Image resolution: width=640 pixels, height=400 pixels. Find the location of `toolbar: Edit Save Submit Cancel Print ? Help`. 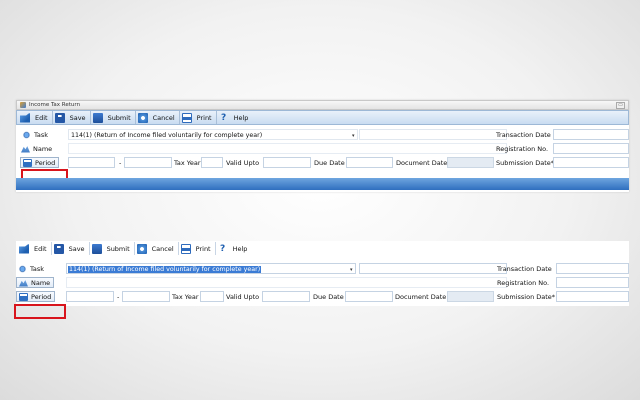

toolbar: Edit Save Submit Cancel Print ? Help is located at coordinates (322, 117).